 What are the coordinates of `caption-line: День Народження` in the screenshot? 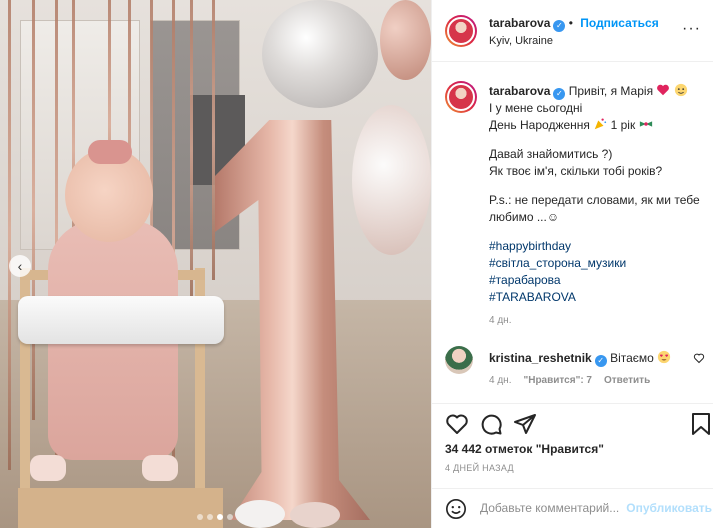 It's located at (539, 125).